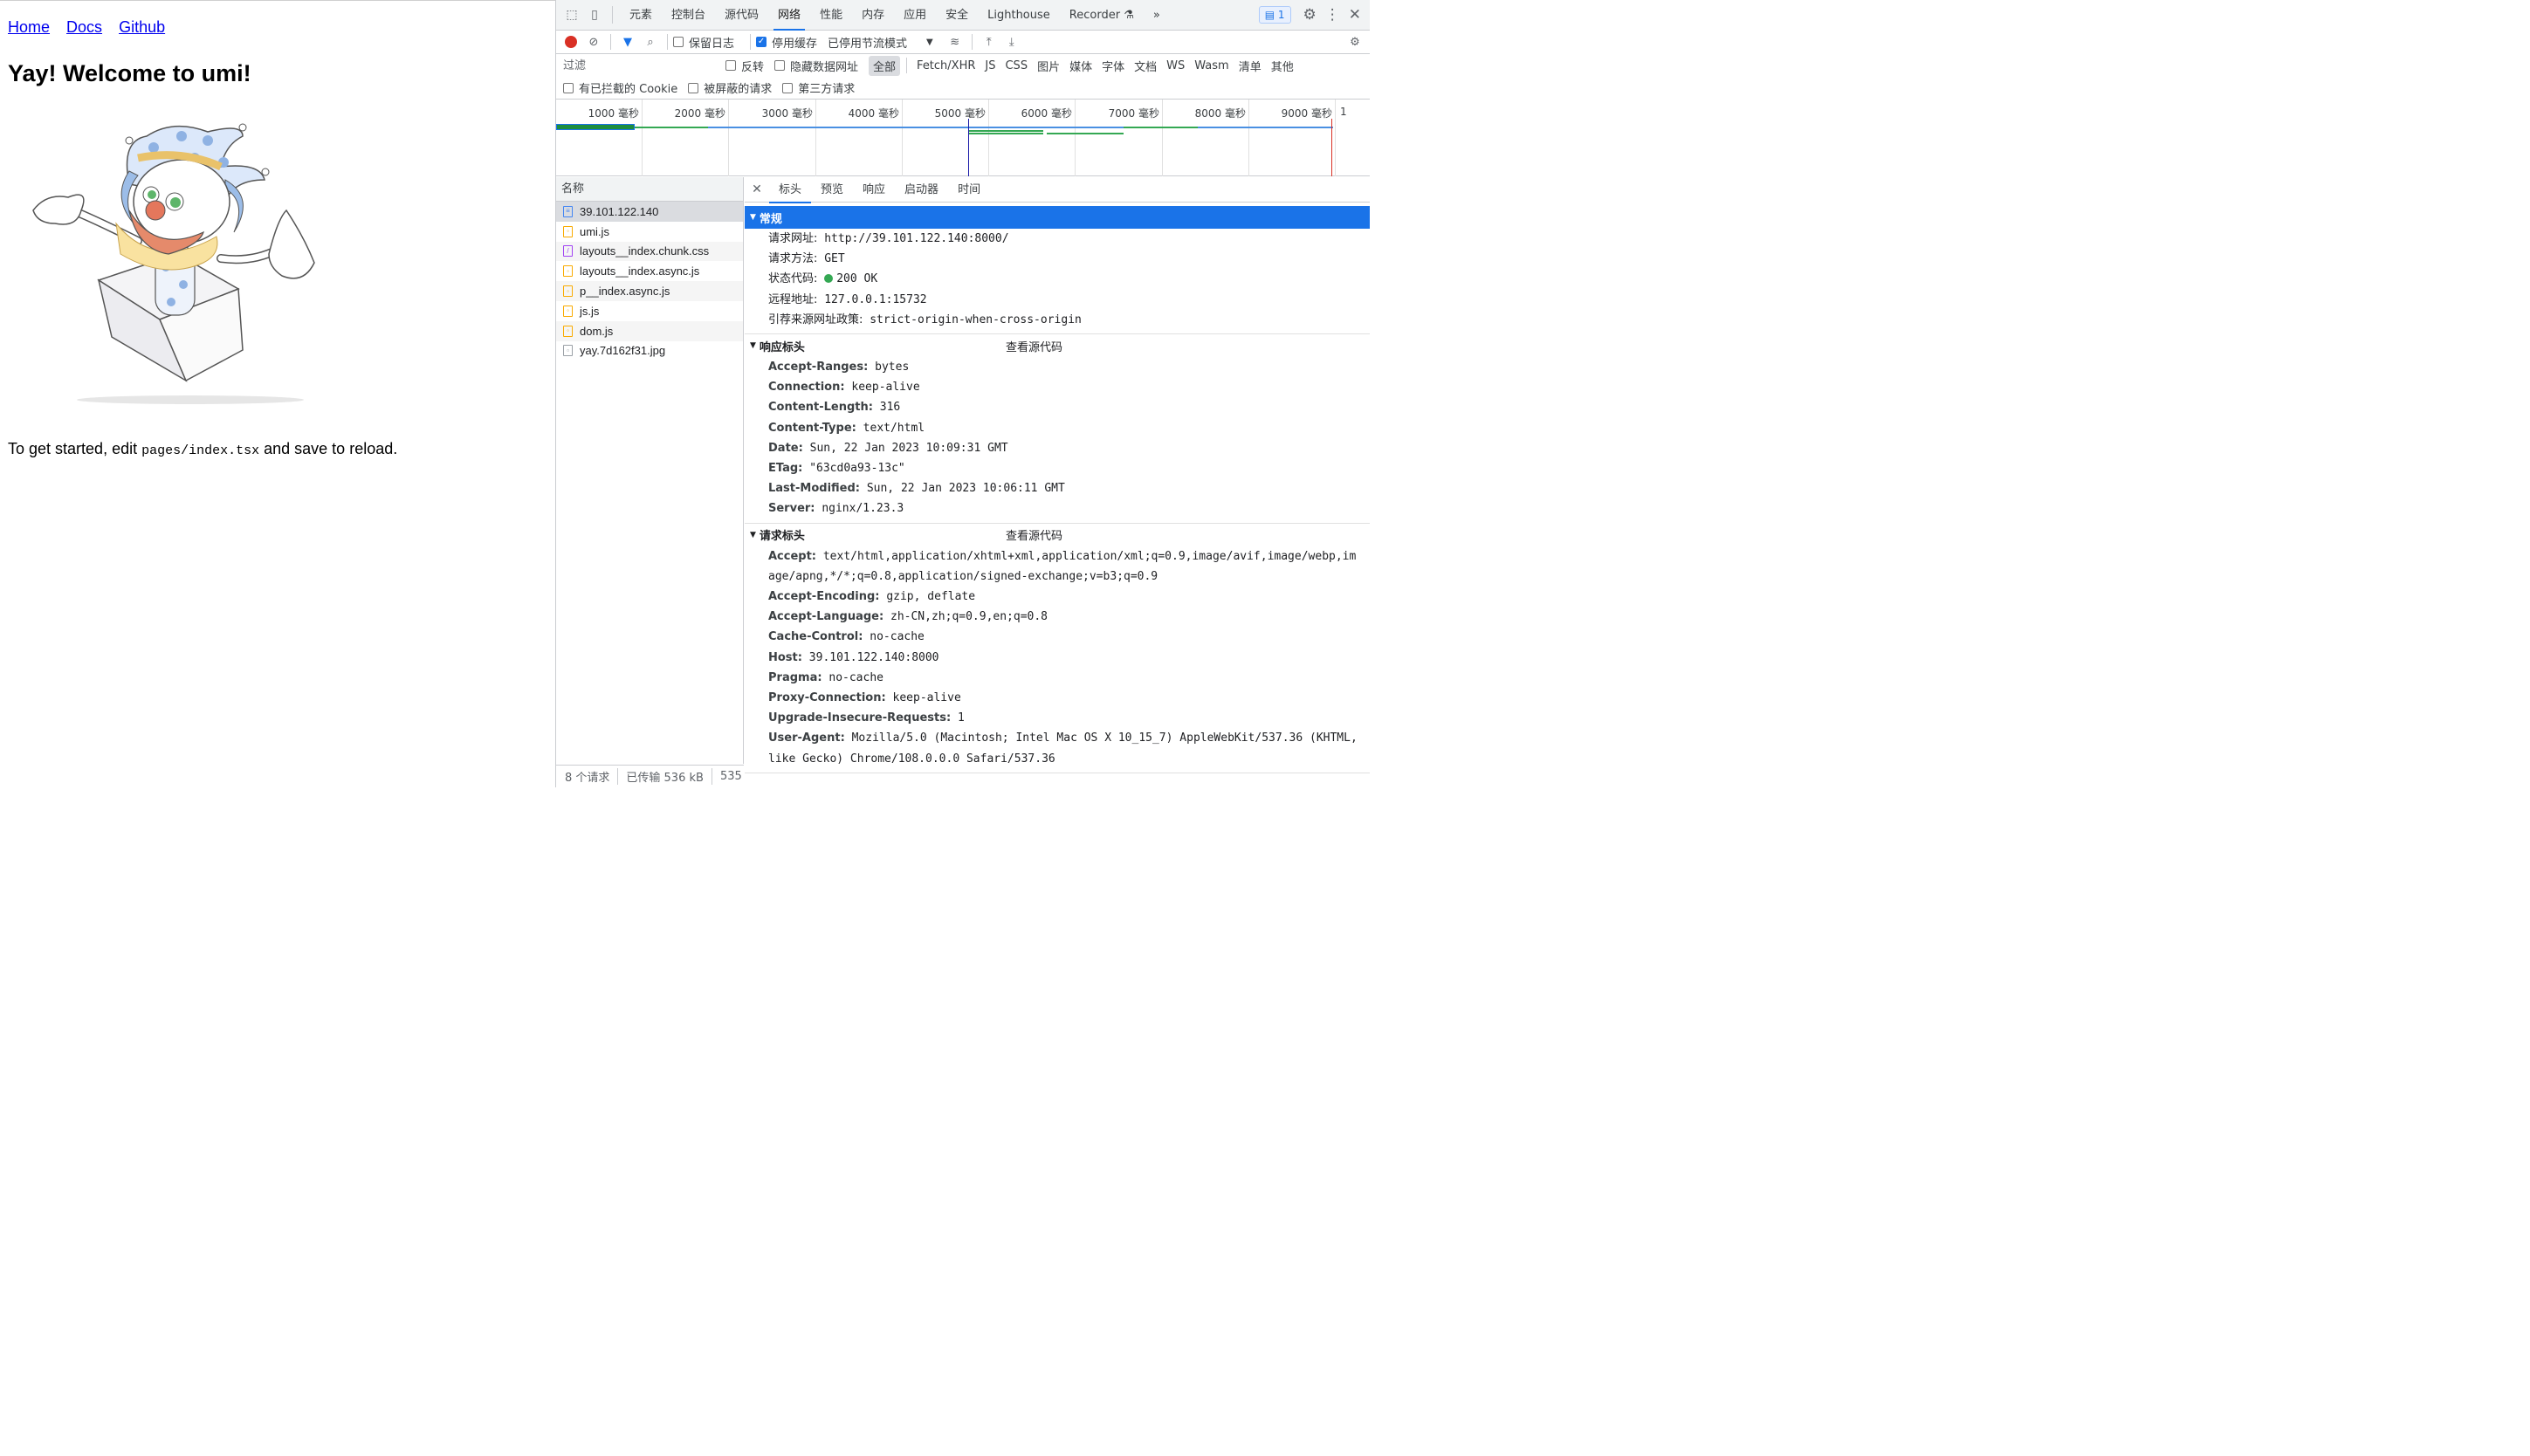 Image resolution: width=2530 pixels, height=1456 pixels. What do you see at coordinates (1146, 66) in the screenshot?
I see `filter-type-doc: 文档` at bounding box center [1146, 66].